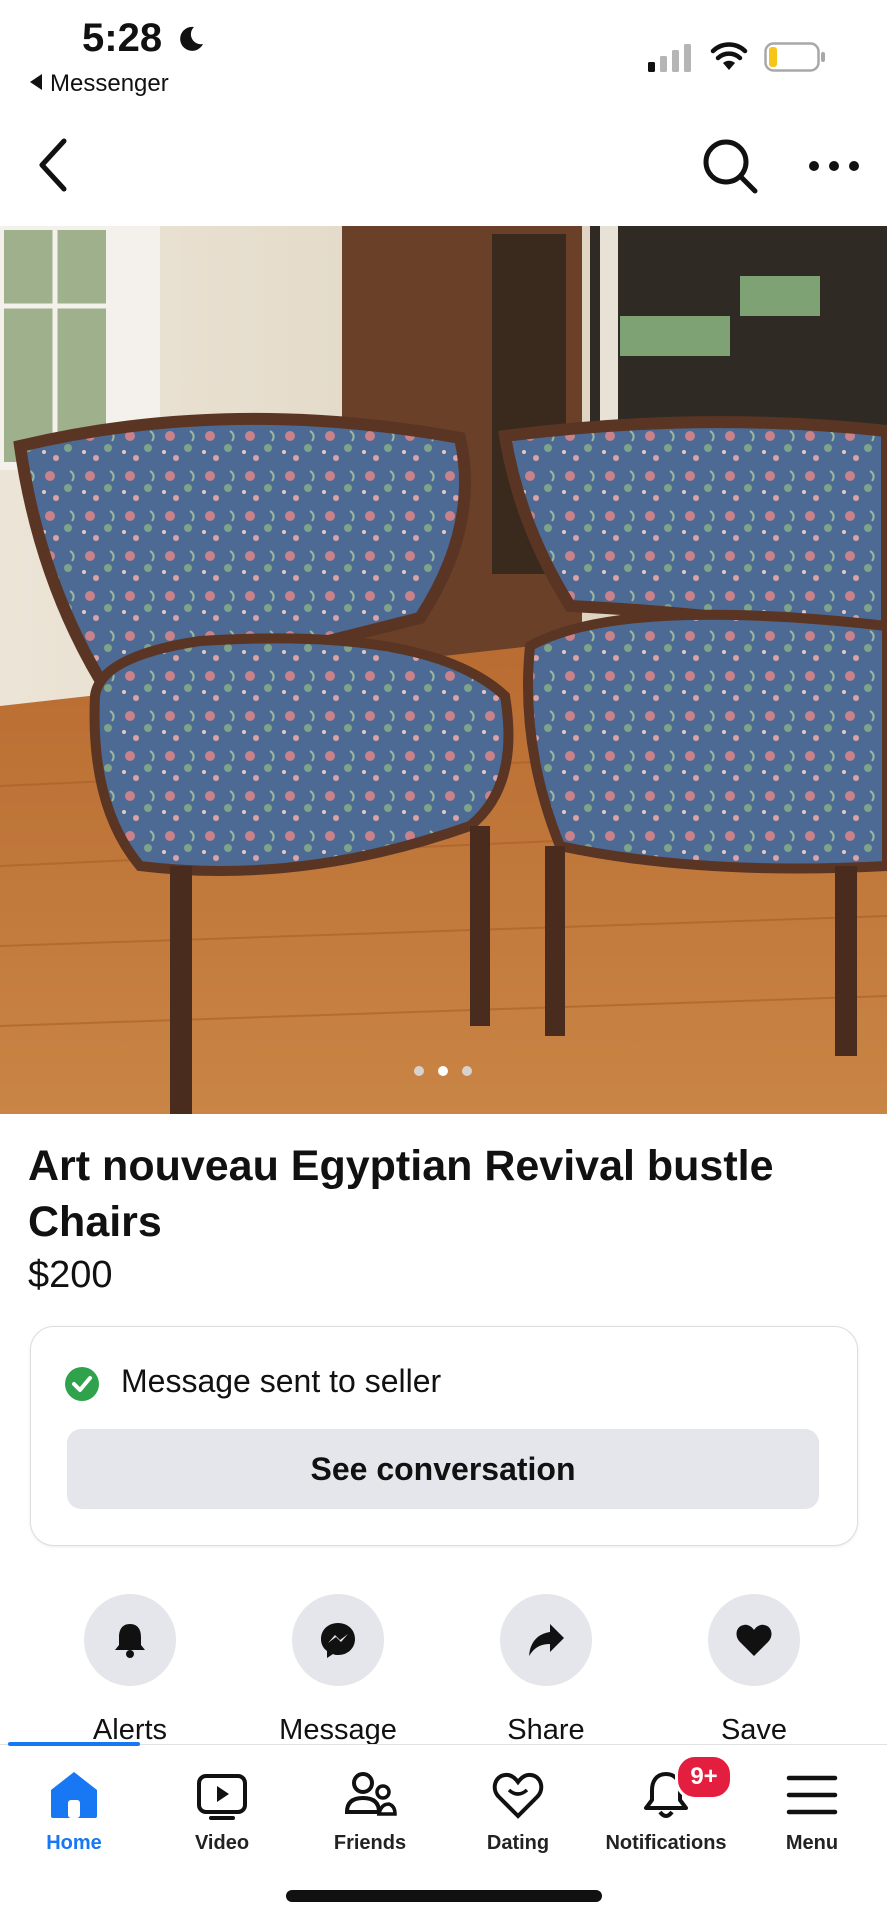 This screenshot has height=1920, width=887. I want to click on wifi-icon, so click(729, 56).